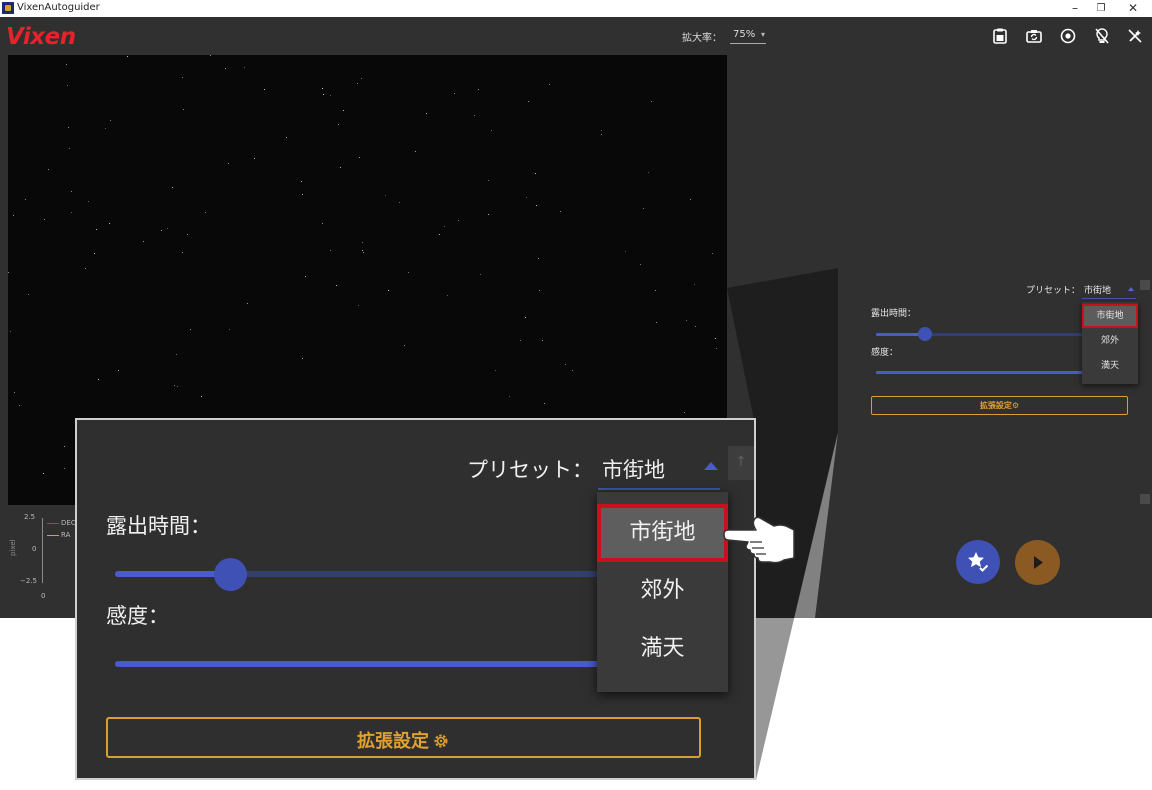 This screenshot has width=1152, height=790. I want to click on zoomed-preset-option-suburb: 郊外, so click(662, 591).